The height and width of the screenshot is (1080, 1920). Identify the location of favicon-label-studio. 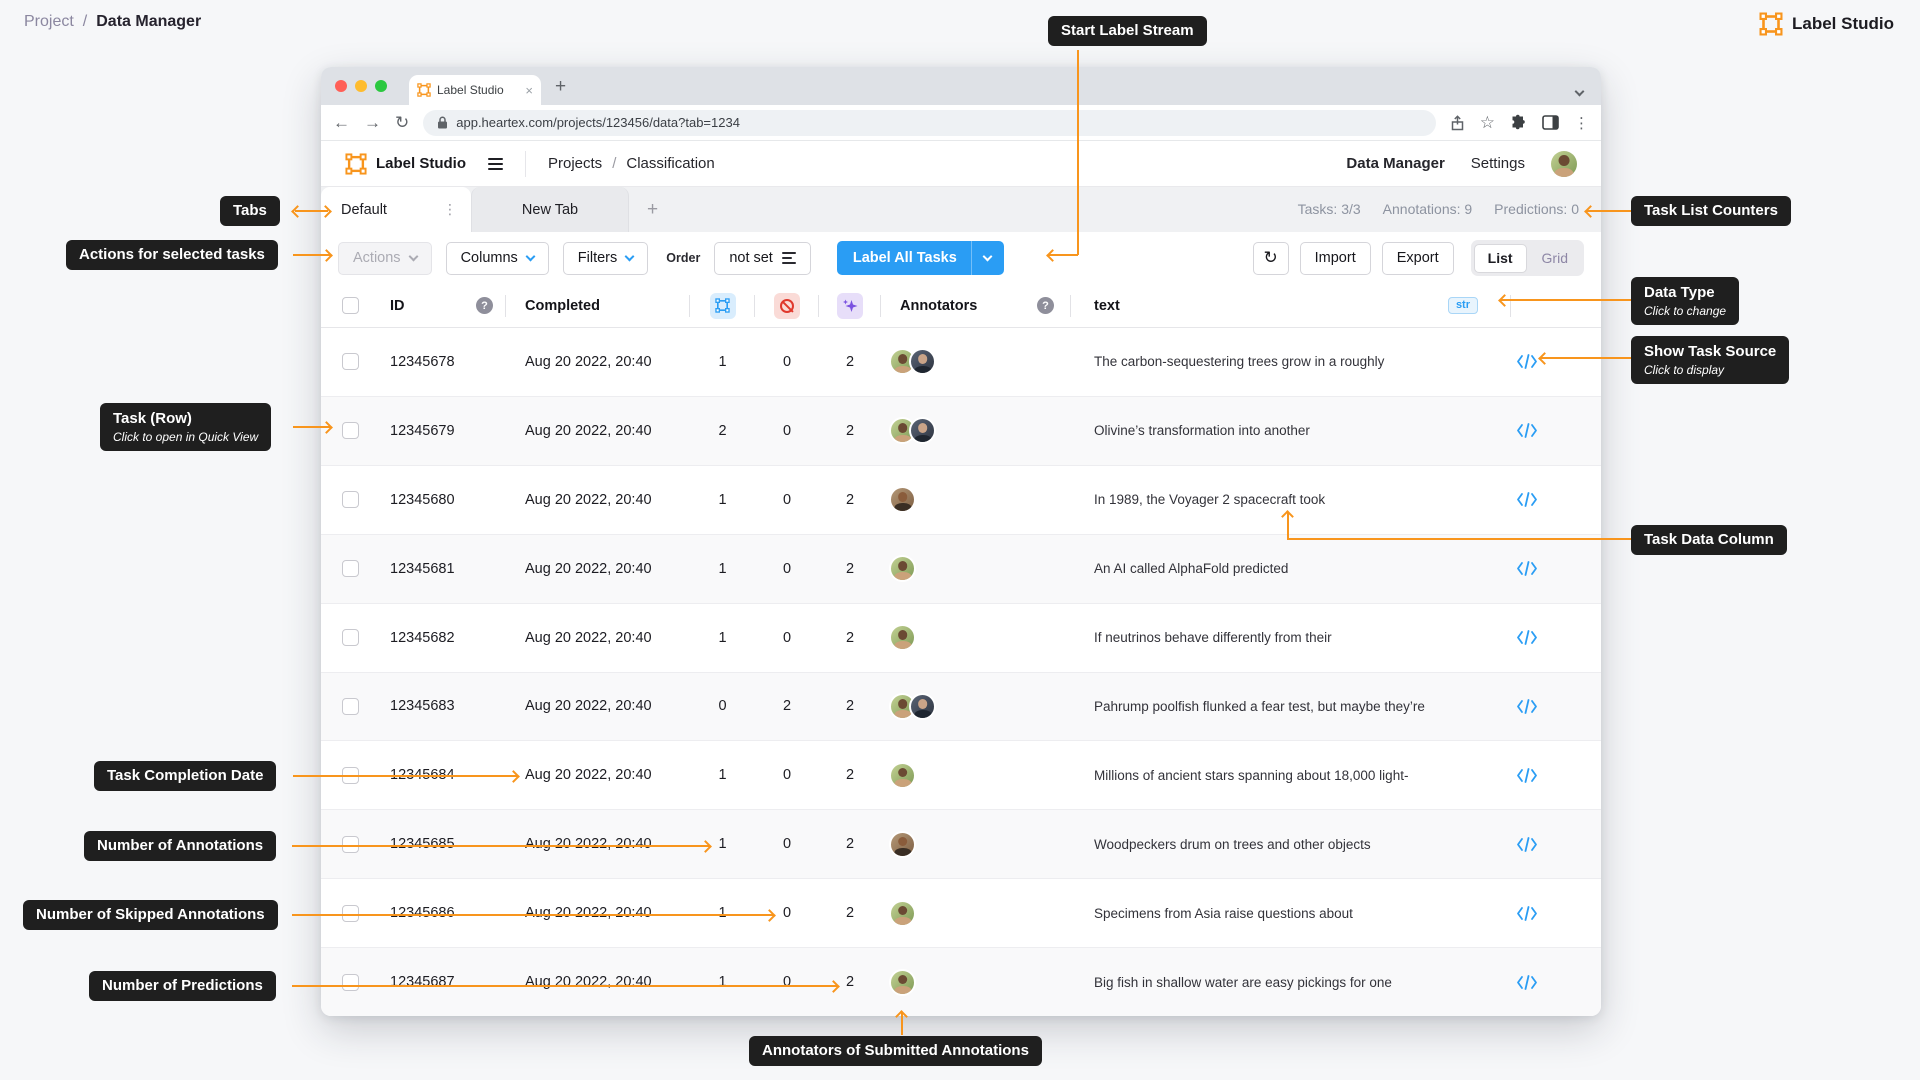
(424, 90).